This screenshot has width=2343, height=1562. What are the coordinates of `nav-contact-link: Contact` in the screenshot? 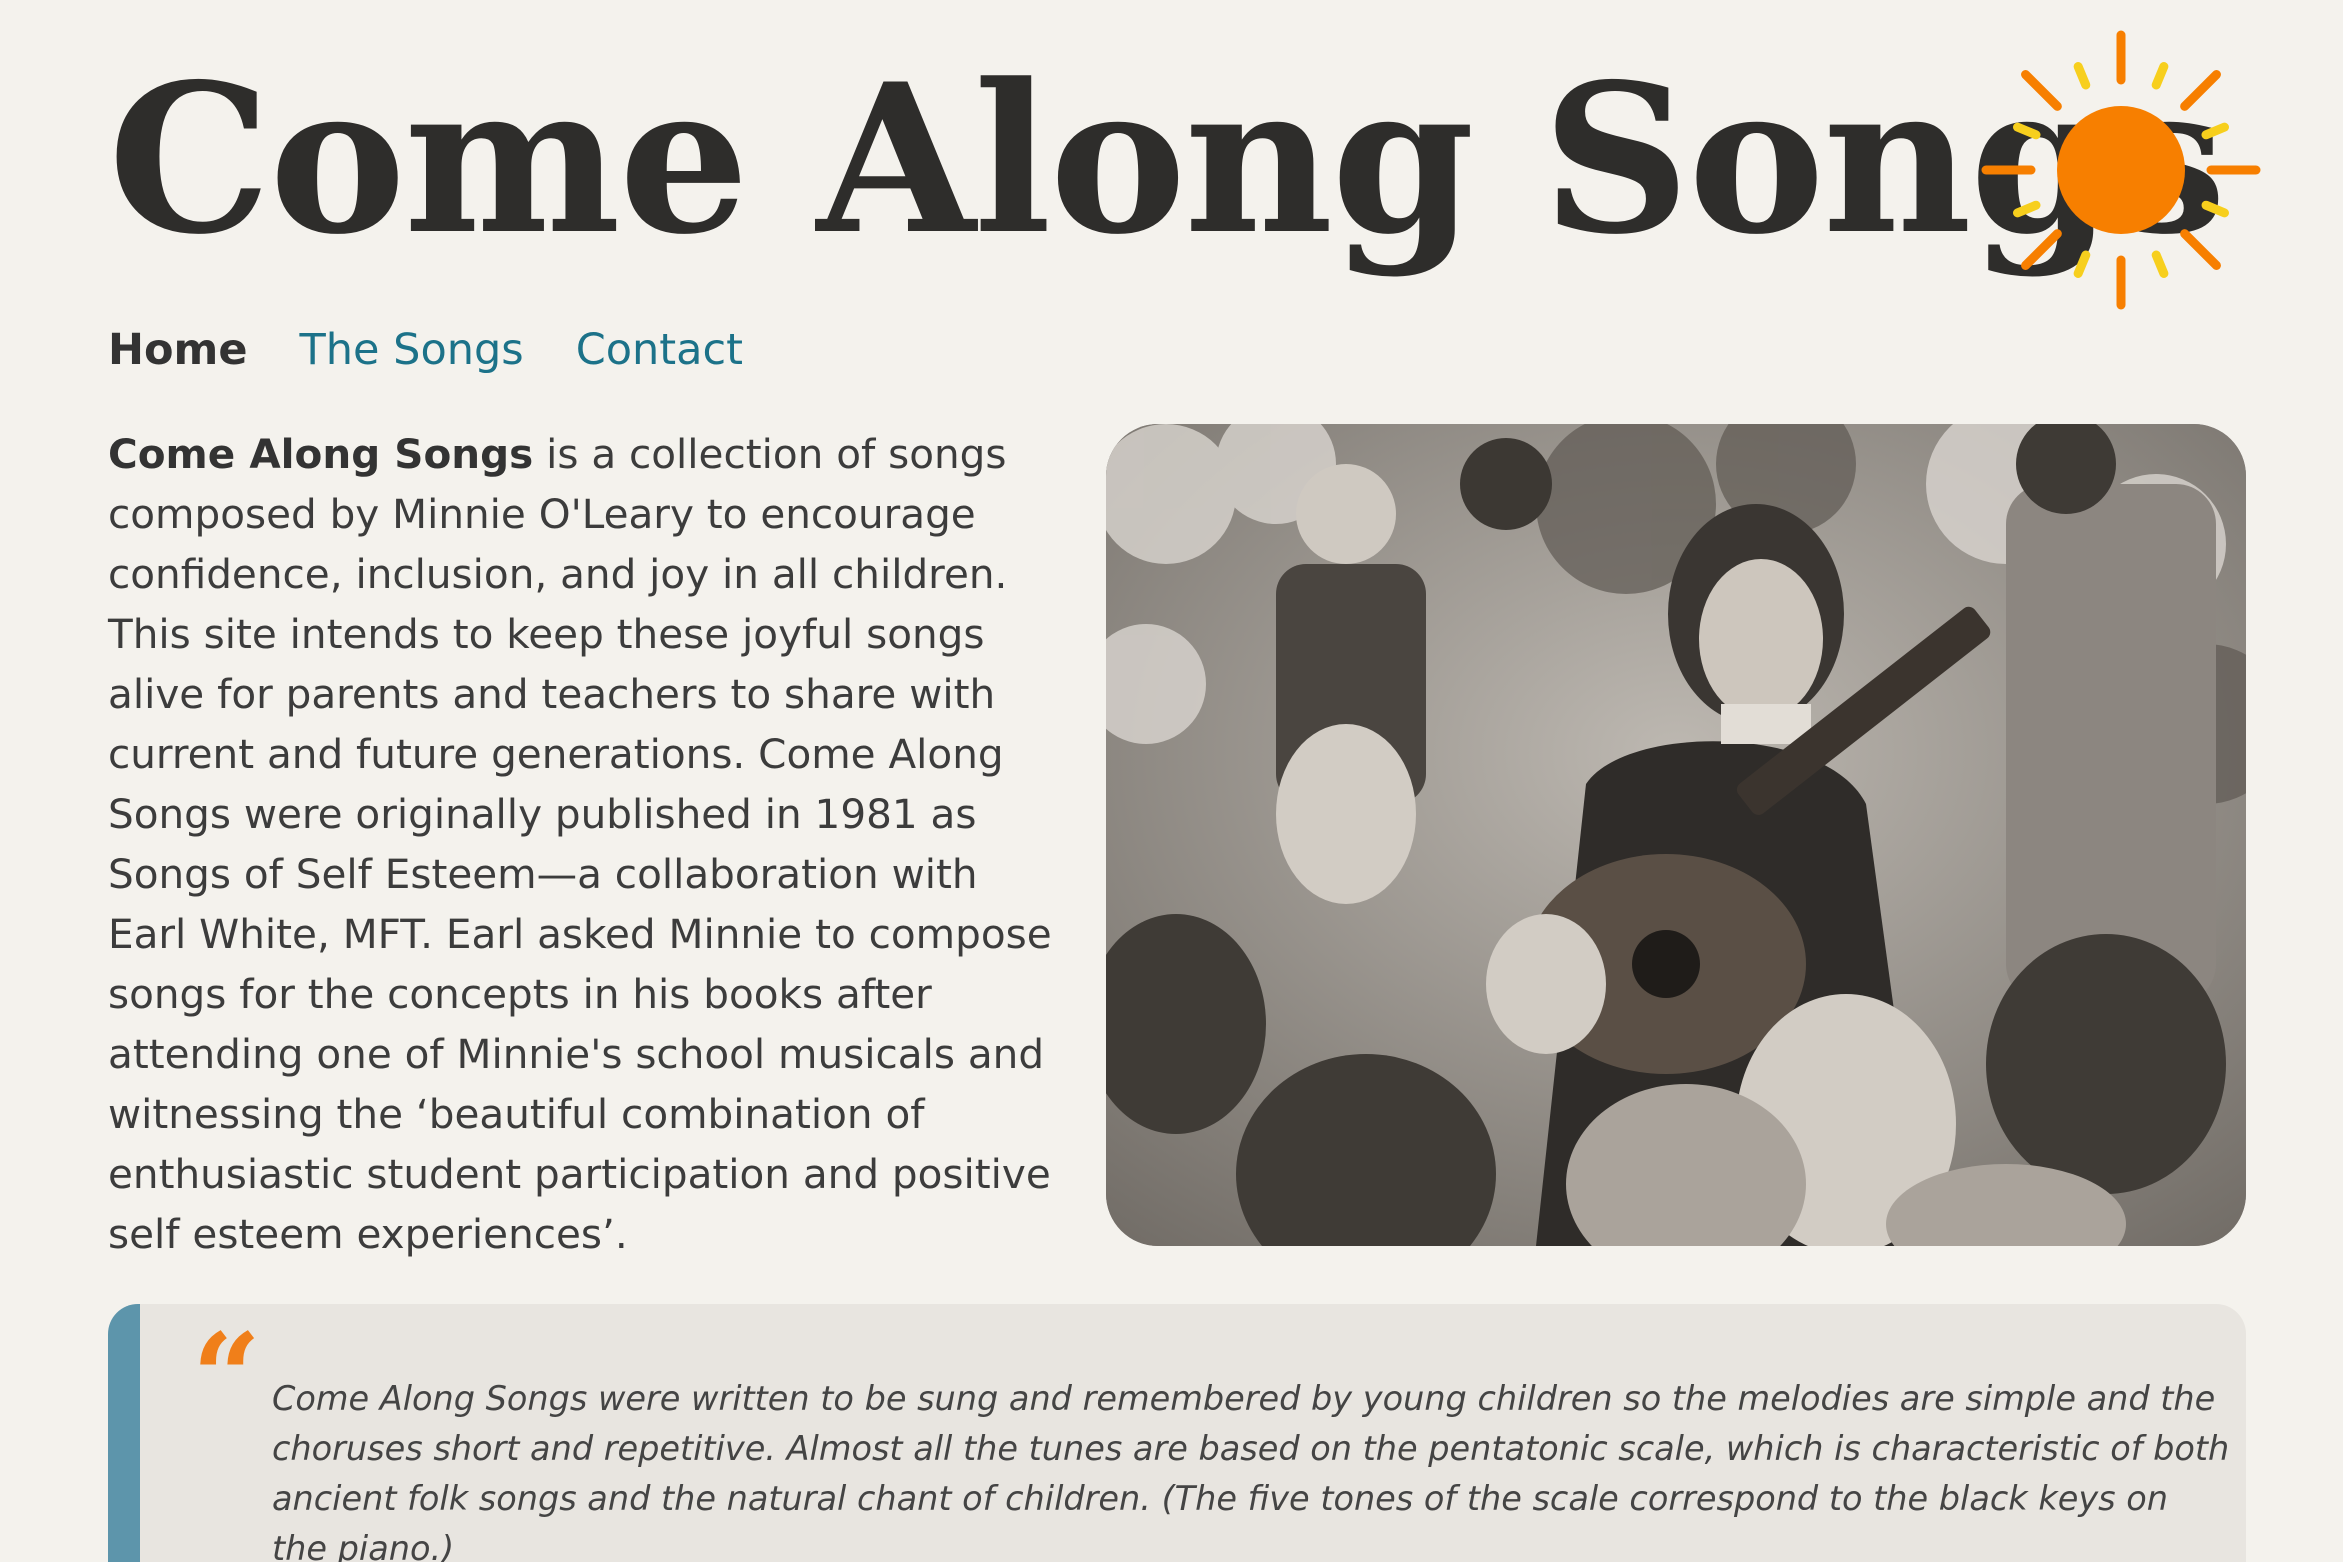 It's located at (659, 350).